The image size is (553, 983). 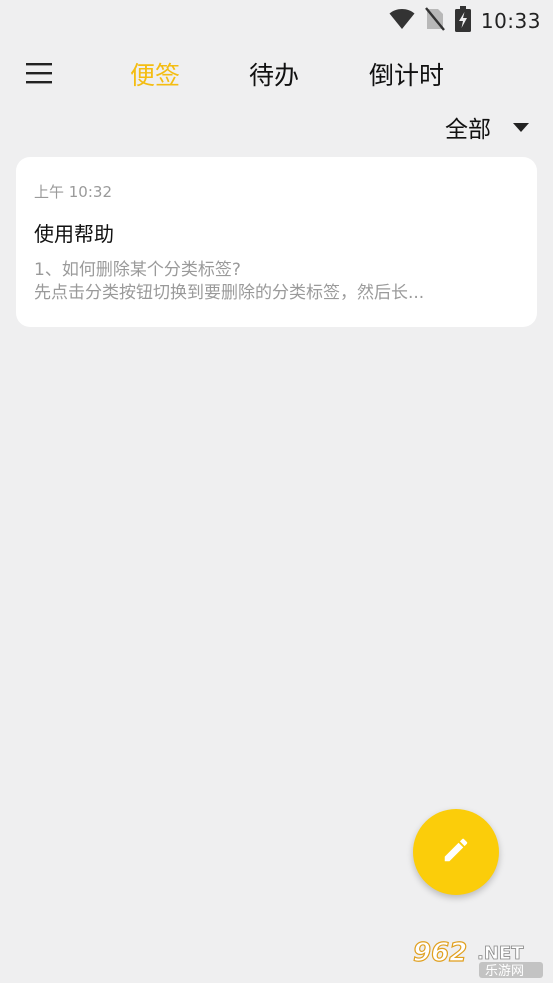 I want to click on status-bar: 10:33, so click(x=276, y=19).